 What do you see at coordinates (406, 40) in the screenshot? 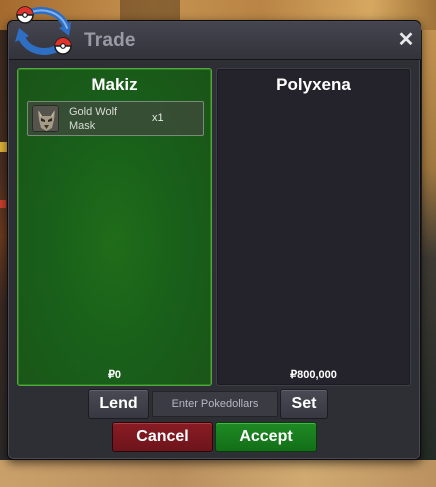
I see `close-icon: ✕` at bounding box center [406, 40].